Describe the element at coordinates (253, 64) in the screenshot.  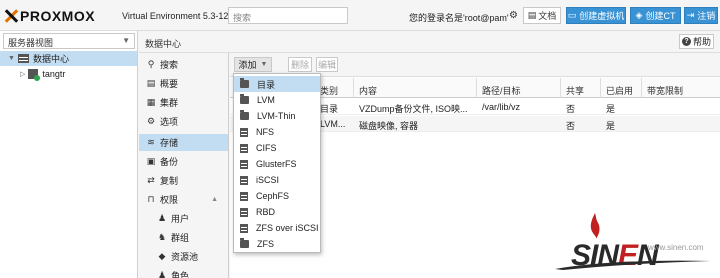
I see `add-storage-button: 添加 ▼` at that location.